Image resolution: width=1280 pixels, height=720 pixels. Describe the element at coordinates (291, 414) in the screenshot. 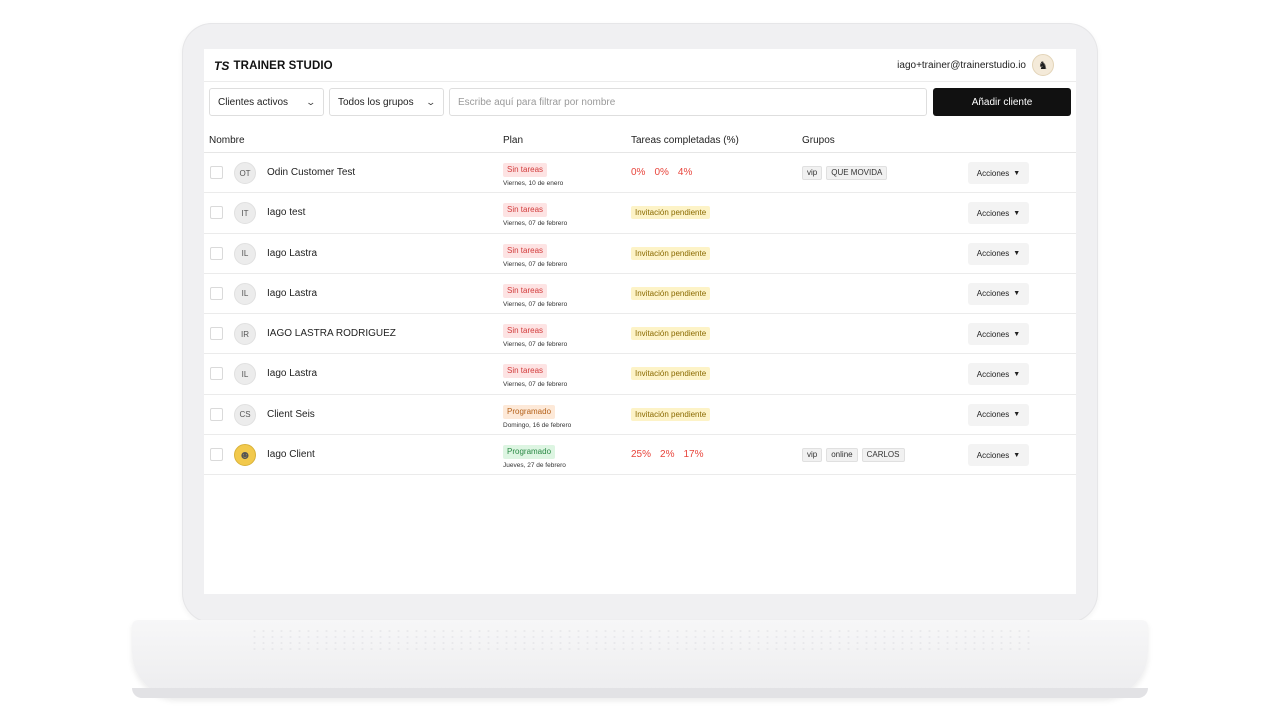

I see `client-name: Client Seis` at that location.